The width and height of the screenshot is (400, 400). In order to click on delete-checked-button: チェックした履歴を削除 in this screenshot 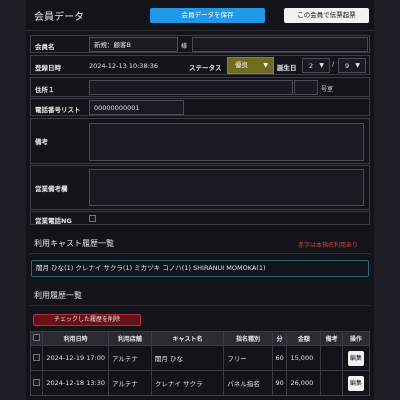, I will do `click(87, 320)`.